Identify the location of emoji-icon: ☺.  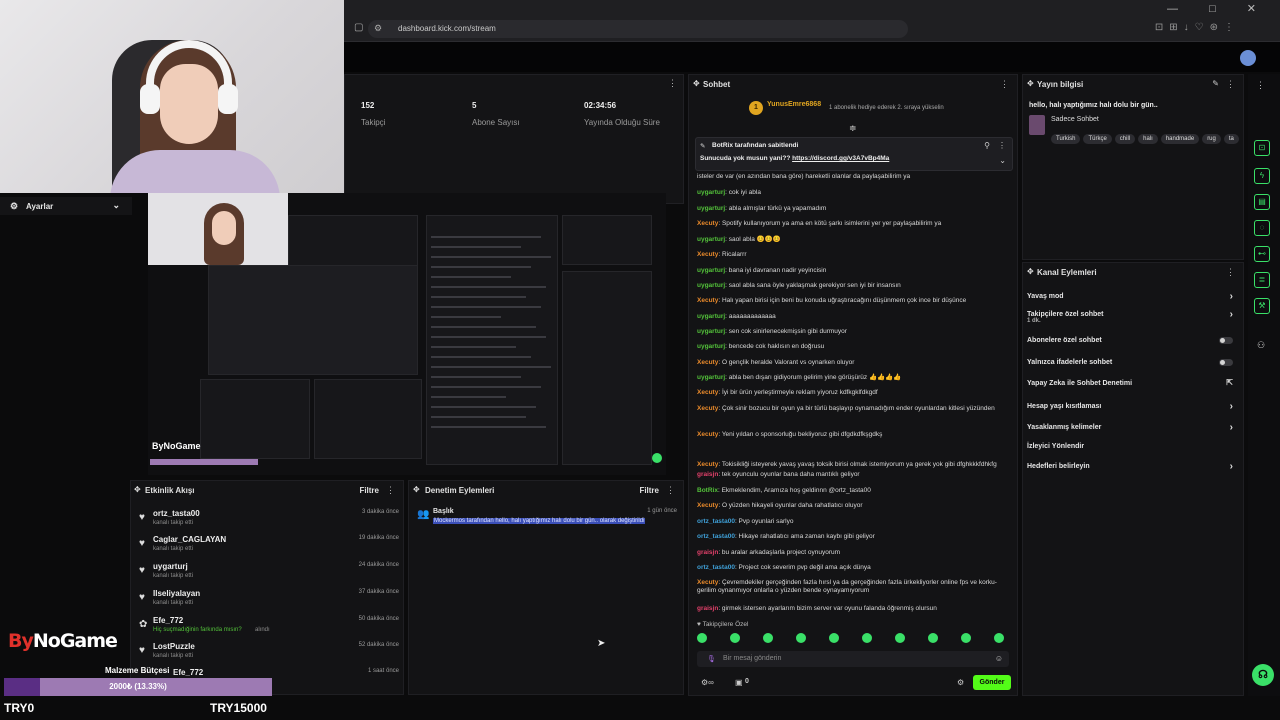
(999, 658).